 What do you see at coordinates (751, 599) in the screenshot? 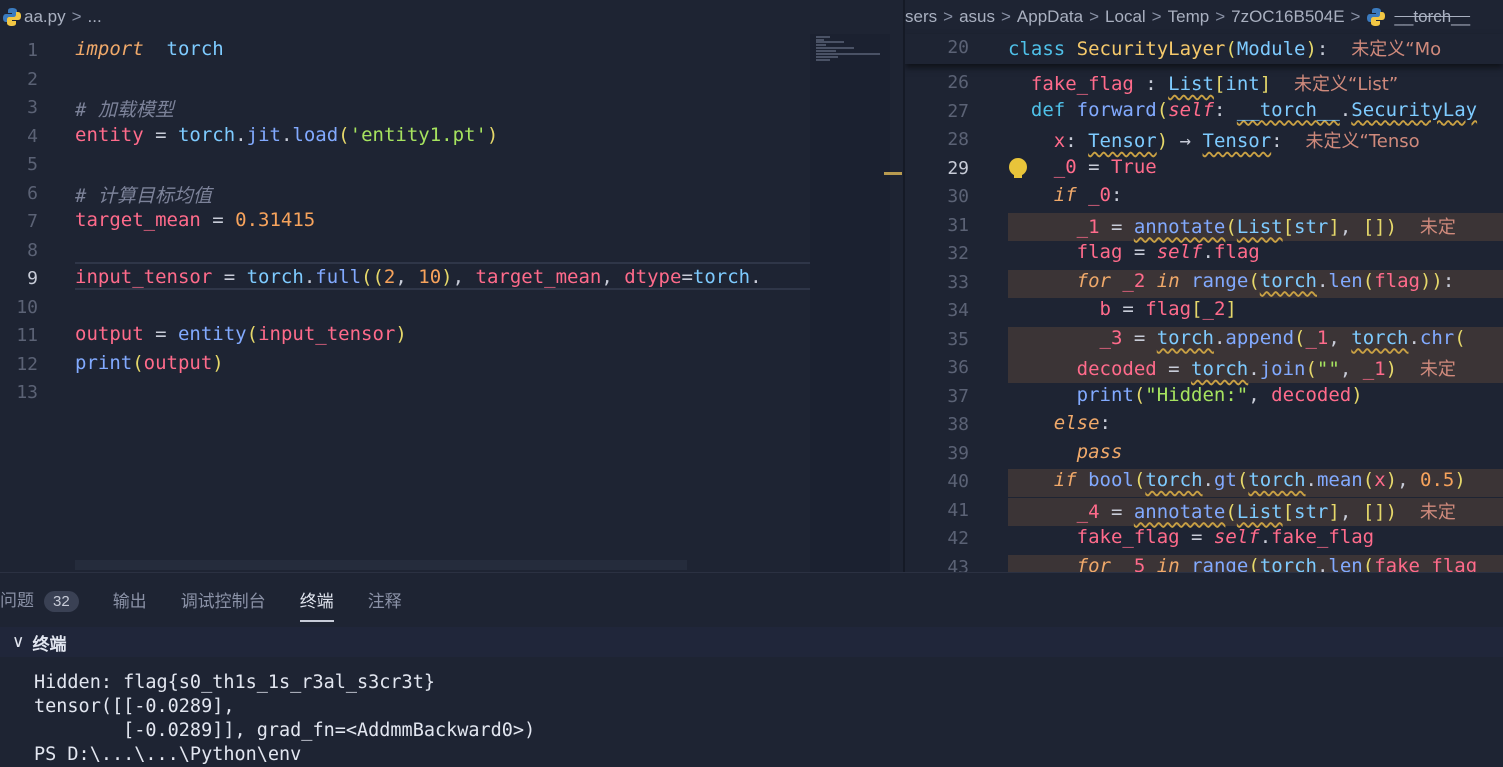
I see `panel-tabs: 问题 32 输出 调试控制台 终端 注释` at bounding box center [751, 599].